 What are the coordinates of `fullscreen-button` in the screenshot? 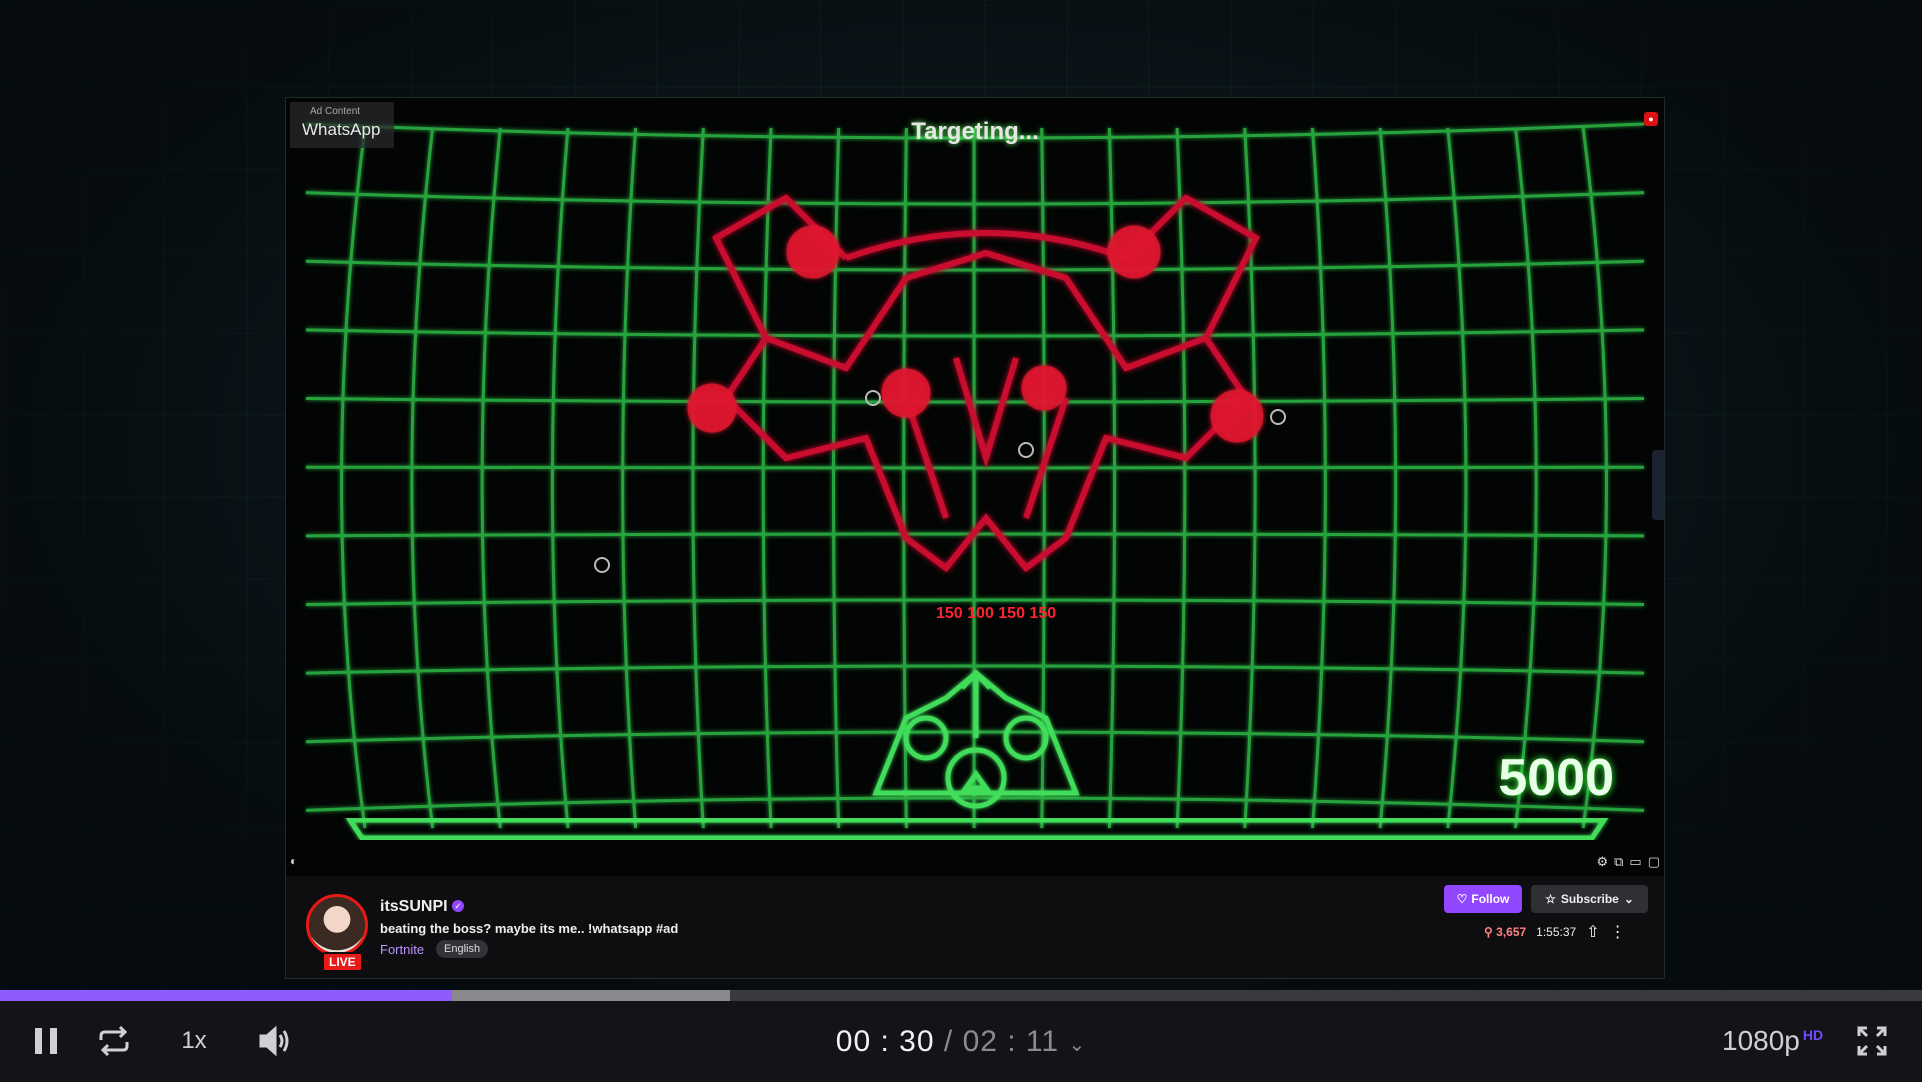 It's located at (1872, 1041).